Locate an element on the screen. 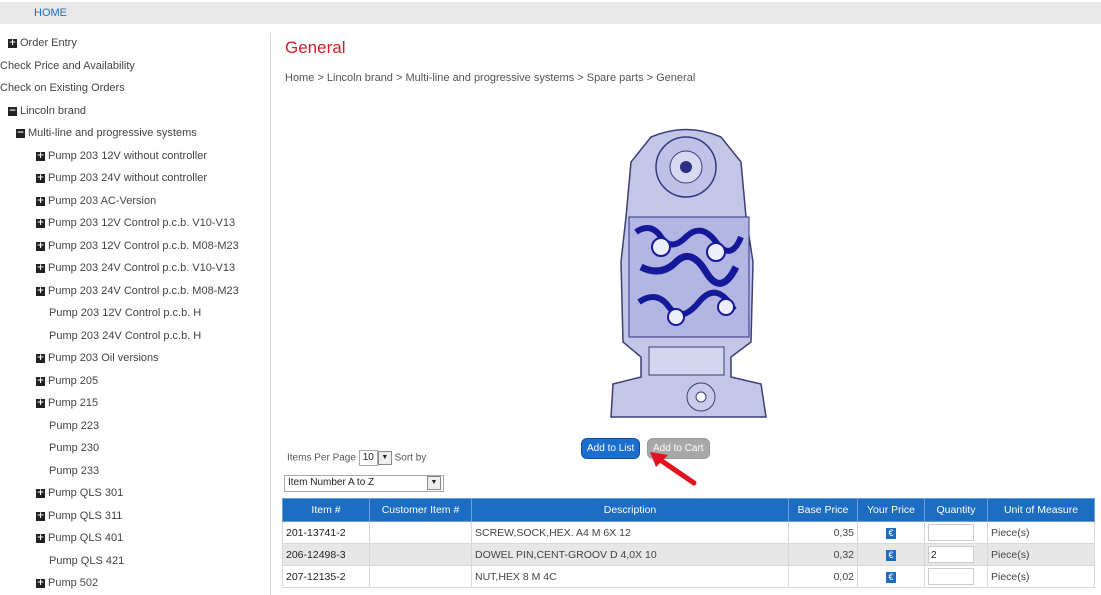  sidebar-item-label: Pump 203 24V without controller is located at coordinates (127, 178).